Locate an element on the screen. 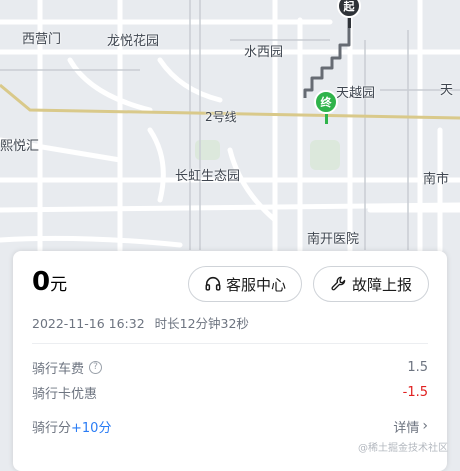  end-marker-label: 终 is located at coordinates (326, 102).